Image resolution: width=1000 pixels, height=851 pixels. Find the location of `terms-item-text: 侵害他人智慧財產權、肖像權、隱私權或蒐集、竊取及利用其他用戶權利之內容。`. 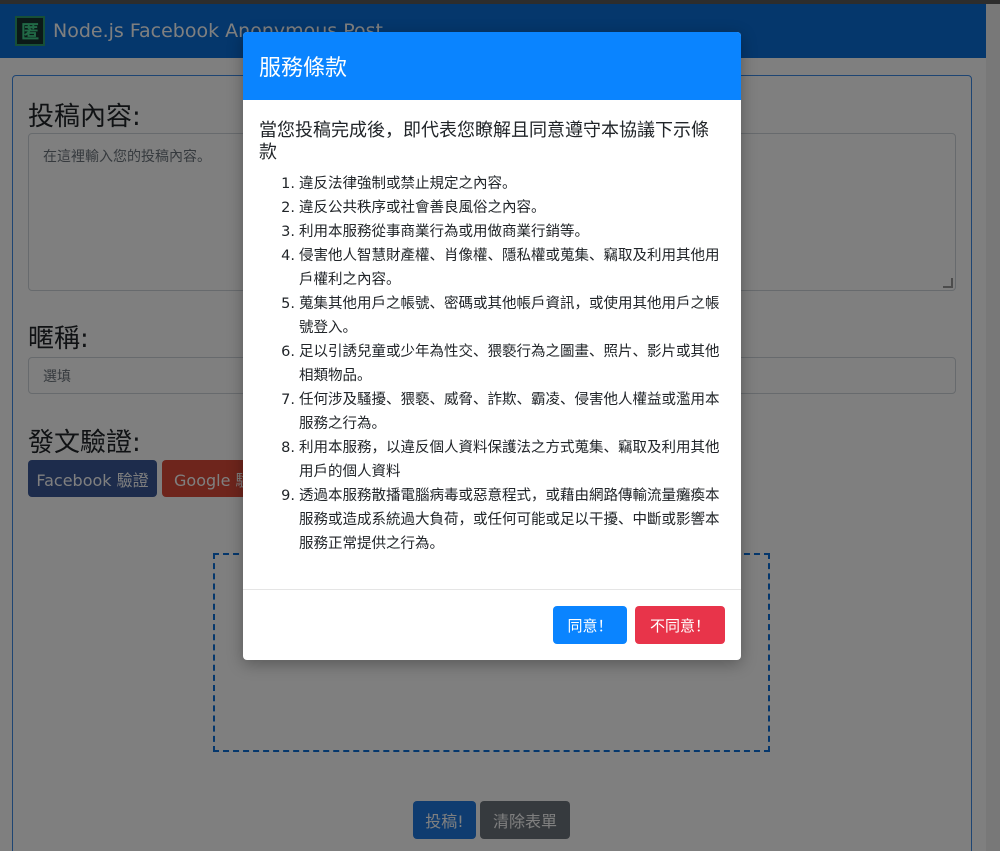

terms-item-text: 侵害他人智慧財產權、肖像權、隱私權或蒐集、竊取及利用其他用戶權利之內容。 is located at coordinates (509, 268).